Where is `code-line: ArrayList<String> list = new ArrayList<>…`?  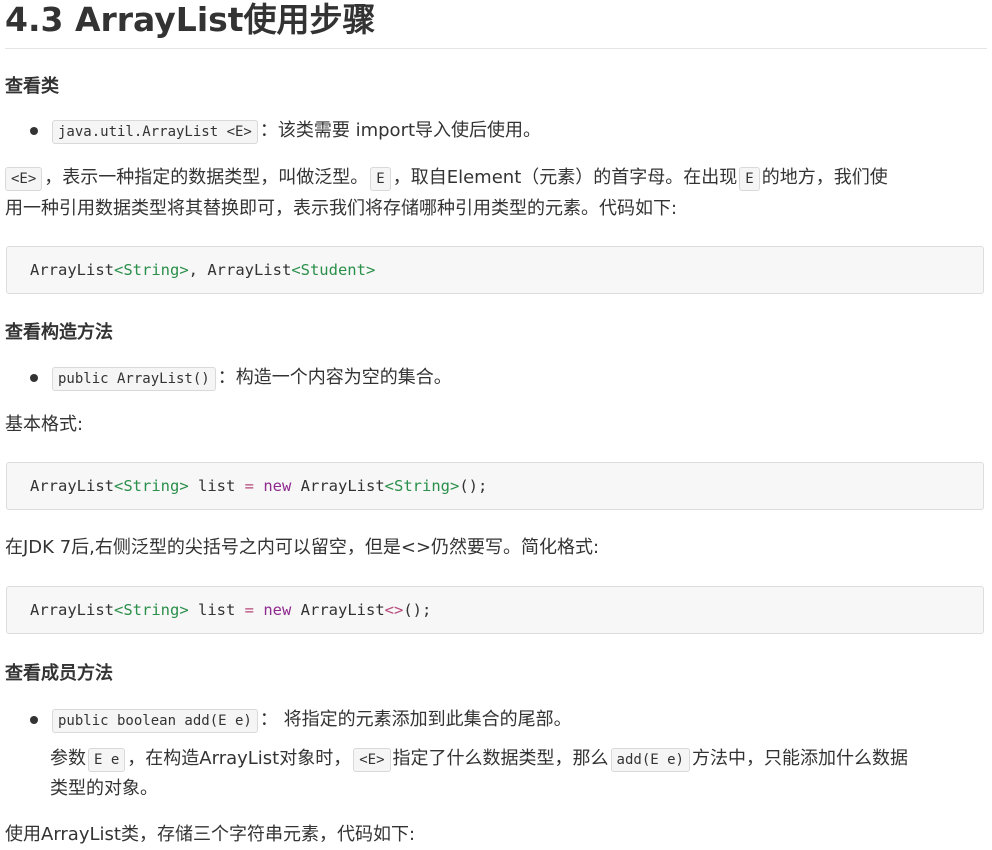
code-line: ArrayList<String> list = new ArrayList<>… is located at coordinates (230, 610).